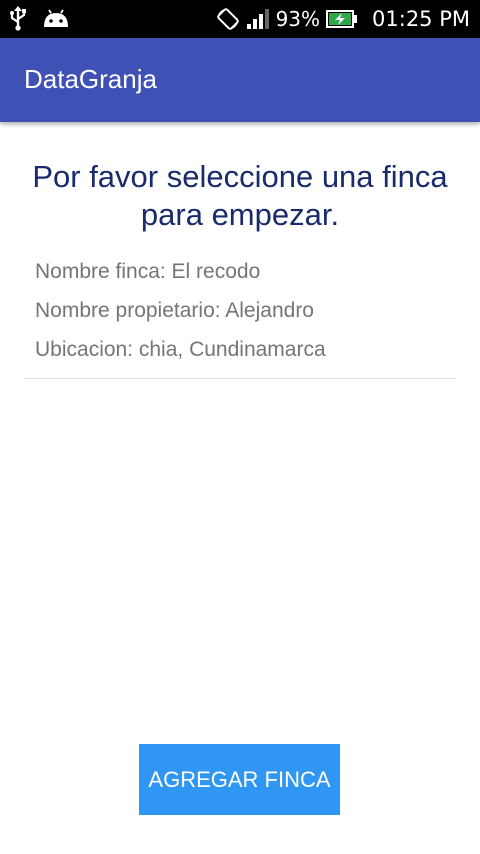 This screenshot has height=854, width=480. I want to click on battery-charging-icon, so click(342, 19).